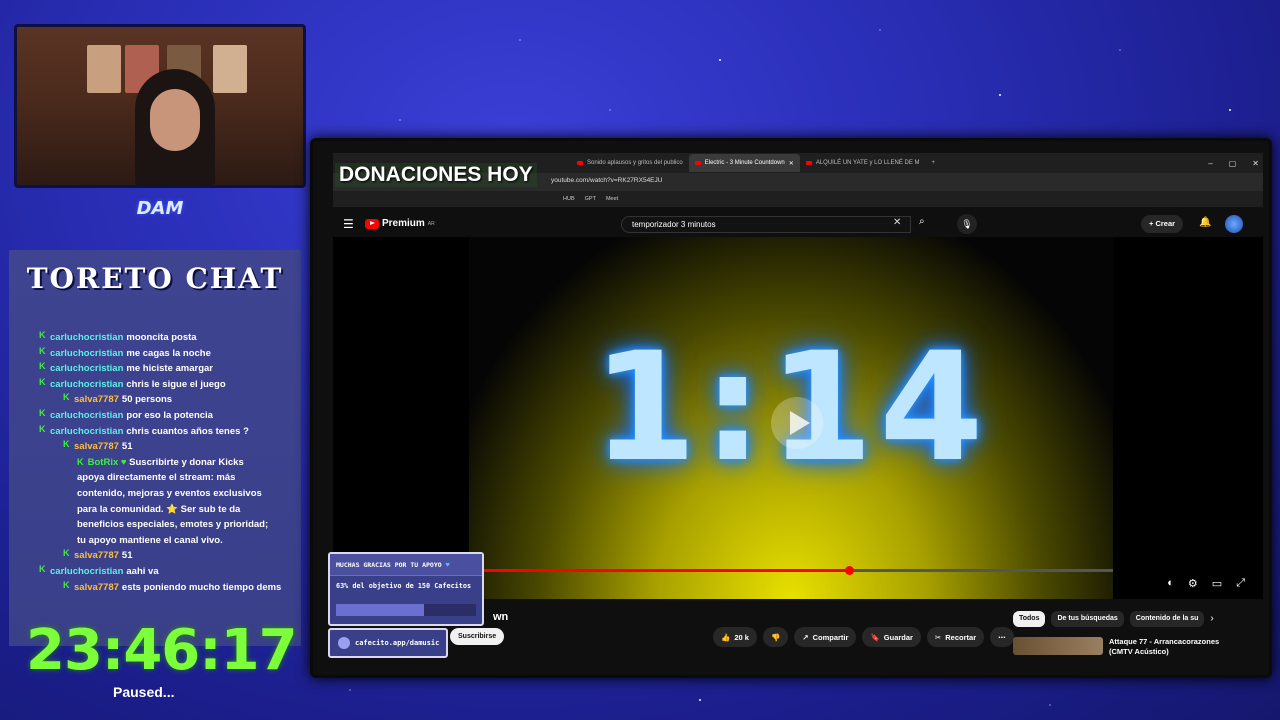  What do you see at coordinates (1211, 619) in the screenshot?
I see `chevron-right-icon: ›` at bounding box center [1211, 619].